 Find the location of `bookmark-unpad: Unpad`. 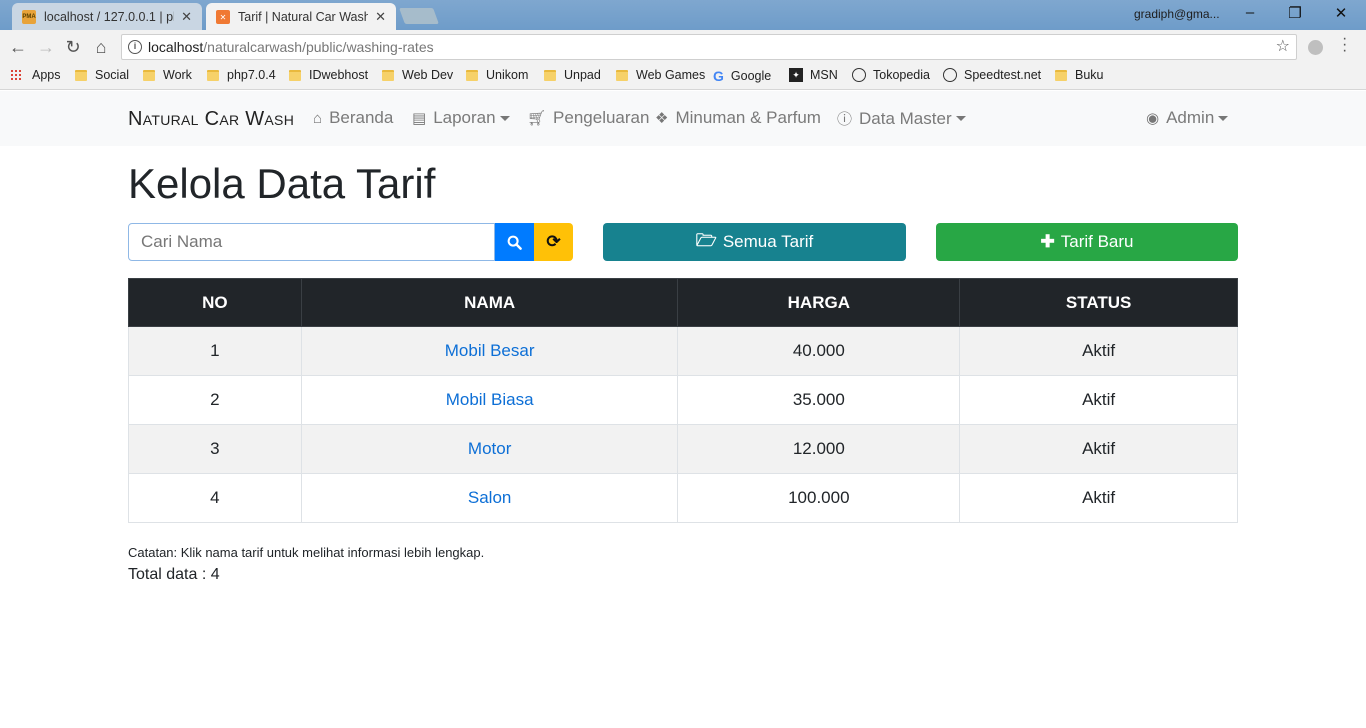

bookmark-unpad: Unpad is located at coordinates (572, 75).